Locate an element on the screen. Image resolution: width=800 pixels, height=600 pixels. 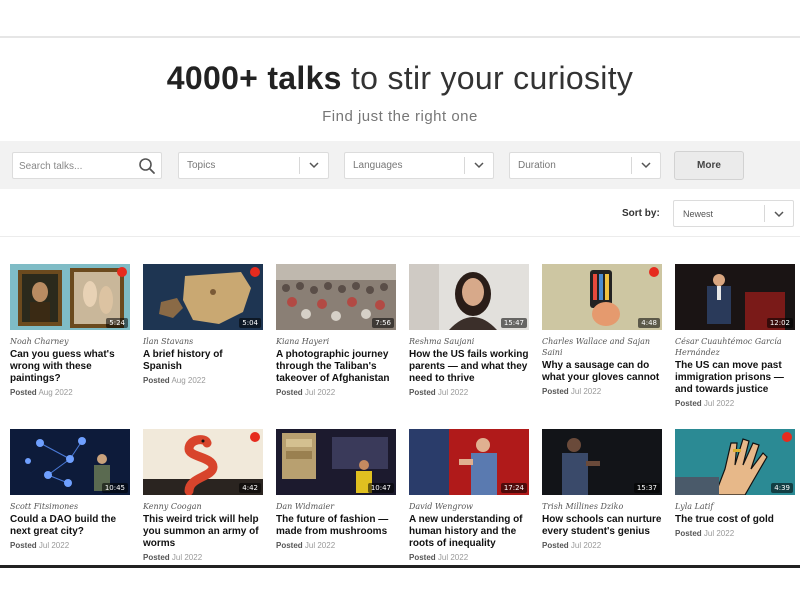
talk-speaker: Trish Millines Dziko is located at coordinates (583, 506).